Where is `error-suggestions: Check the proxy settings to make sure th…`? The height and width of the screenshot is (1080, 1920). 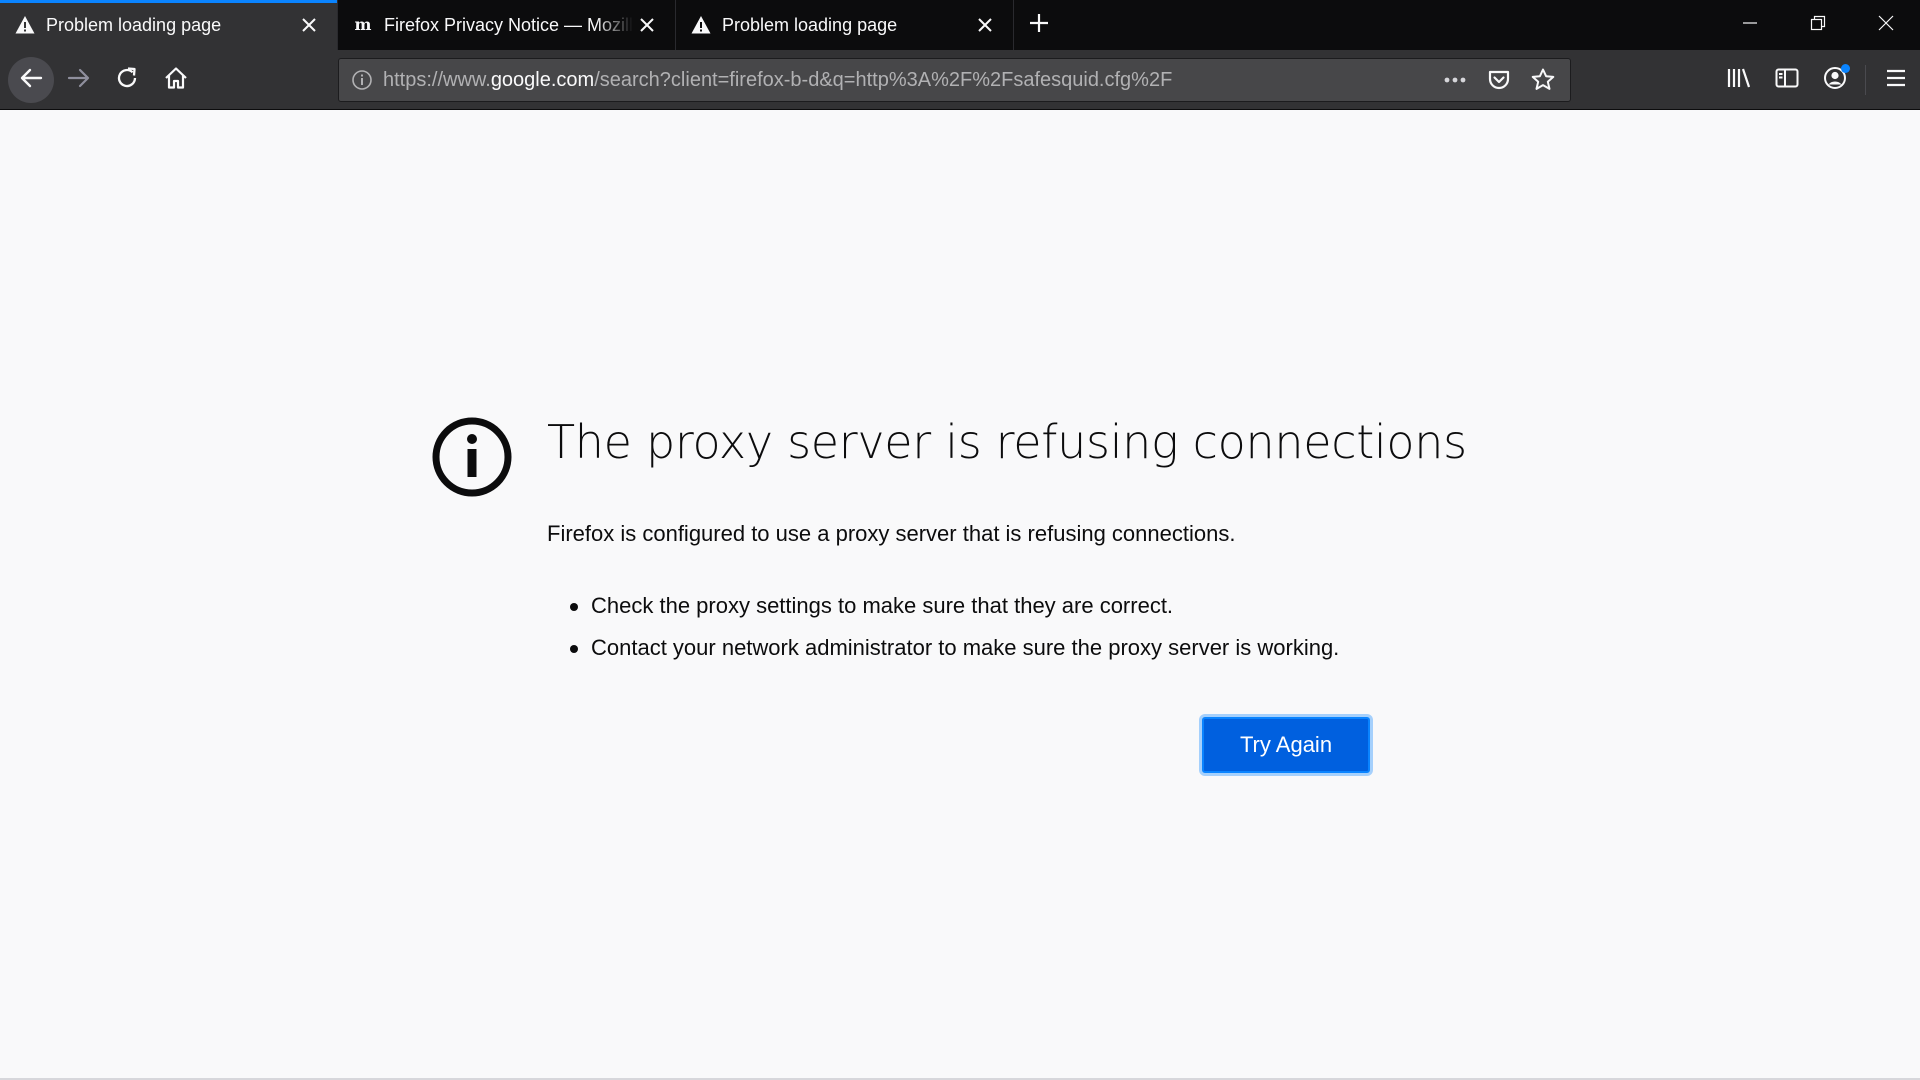
error-suggestions: Check the proxy settings to make sure th… is located at coordinates (943, 627).